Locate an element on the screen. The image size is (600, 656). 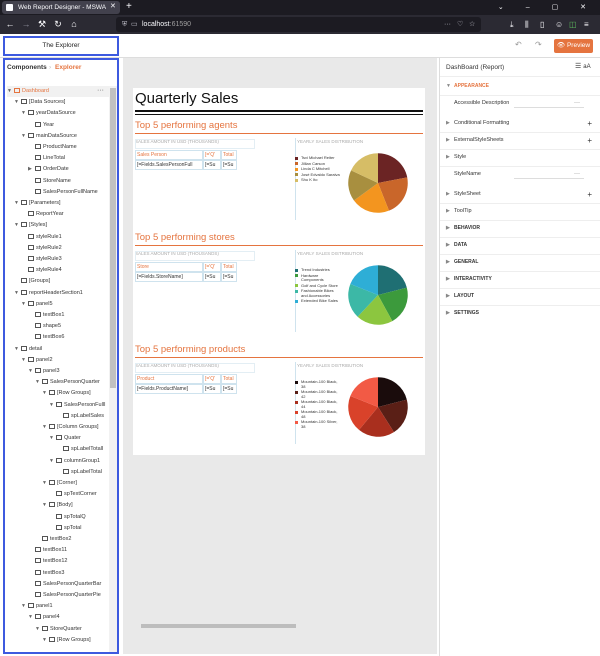
tab-explorer: Explorer is located at coordinates (68, 67).